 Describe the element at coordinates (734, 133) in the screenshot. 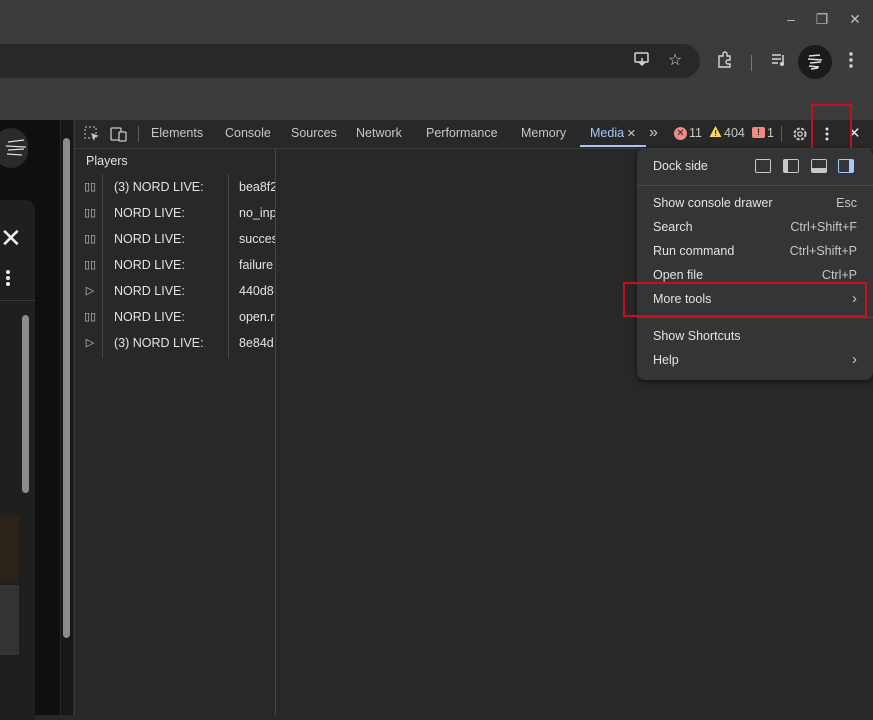

I see `warning-count: 404` at that location.